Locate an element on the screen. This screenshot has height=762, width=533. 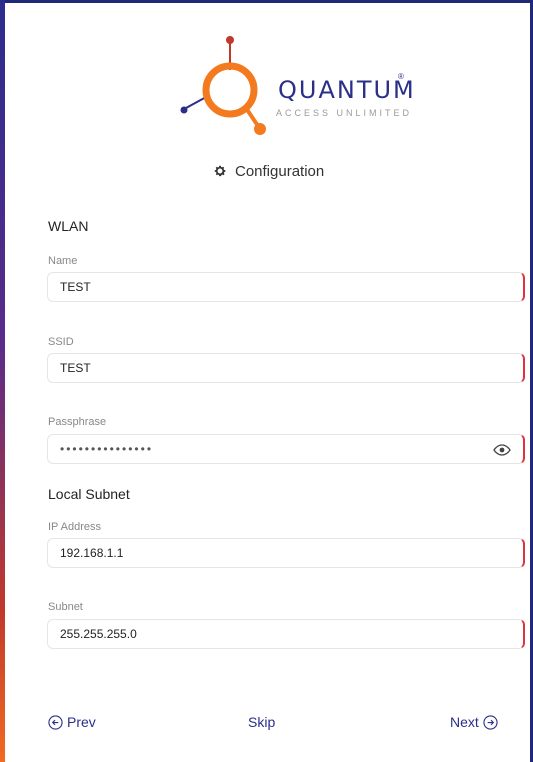
prev-button: Prev is located at coordinates (72, 722).